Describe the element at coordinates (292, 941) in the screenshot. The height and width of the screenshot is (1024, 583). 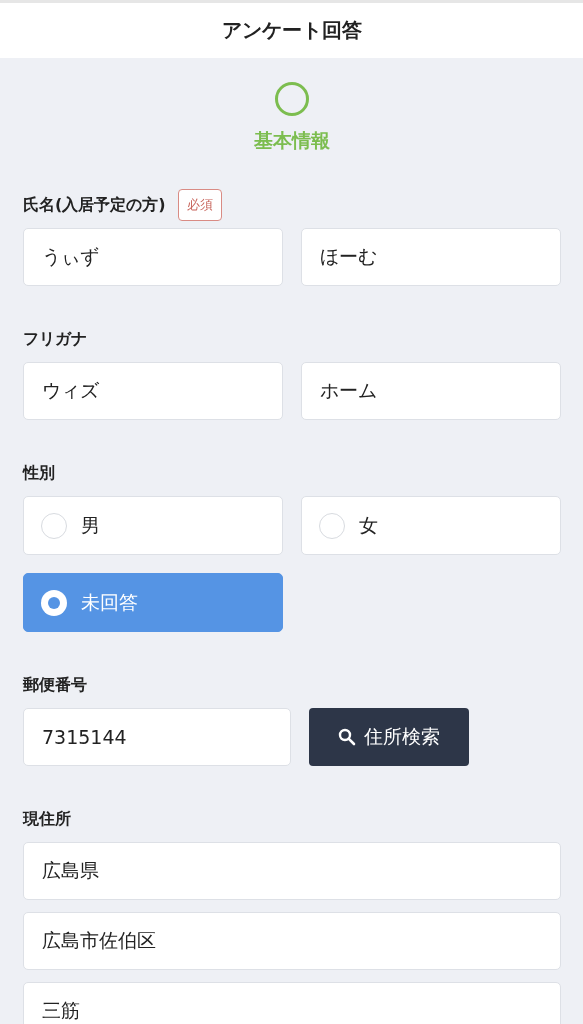
I see `address-field: 広島市佐伯区` at that location.